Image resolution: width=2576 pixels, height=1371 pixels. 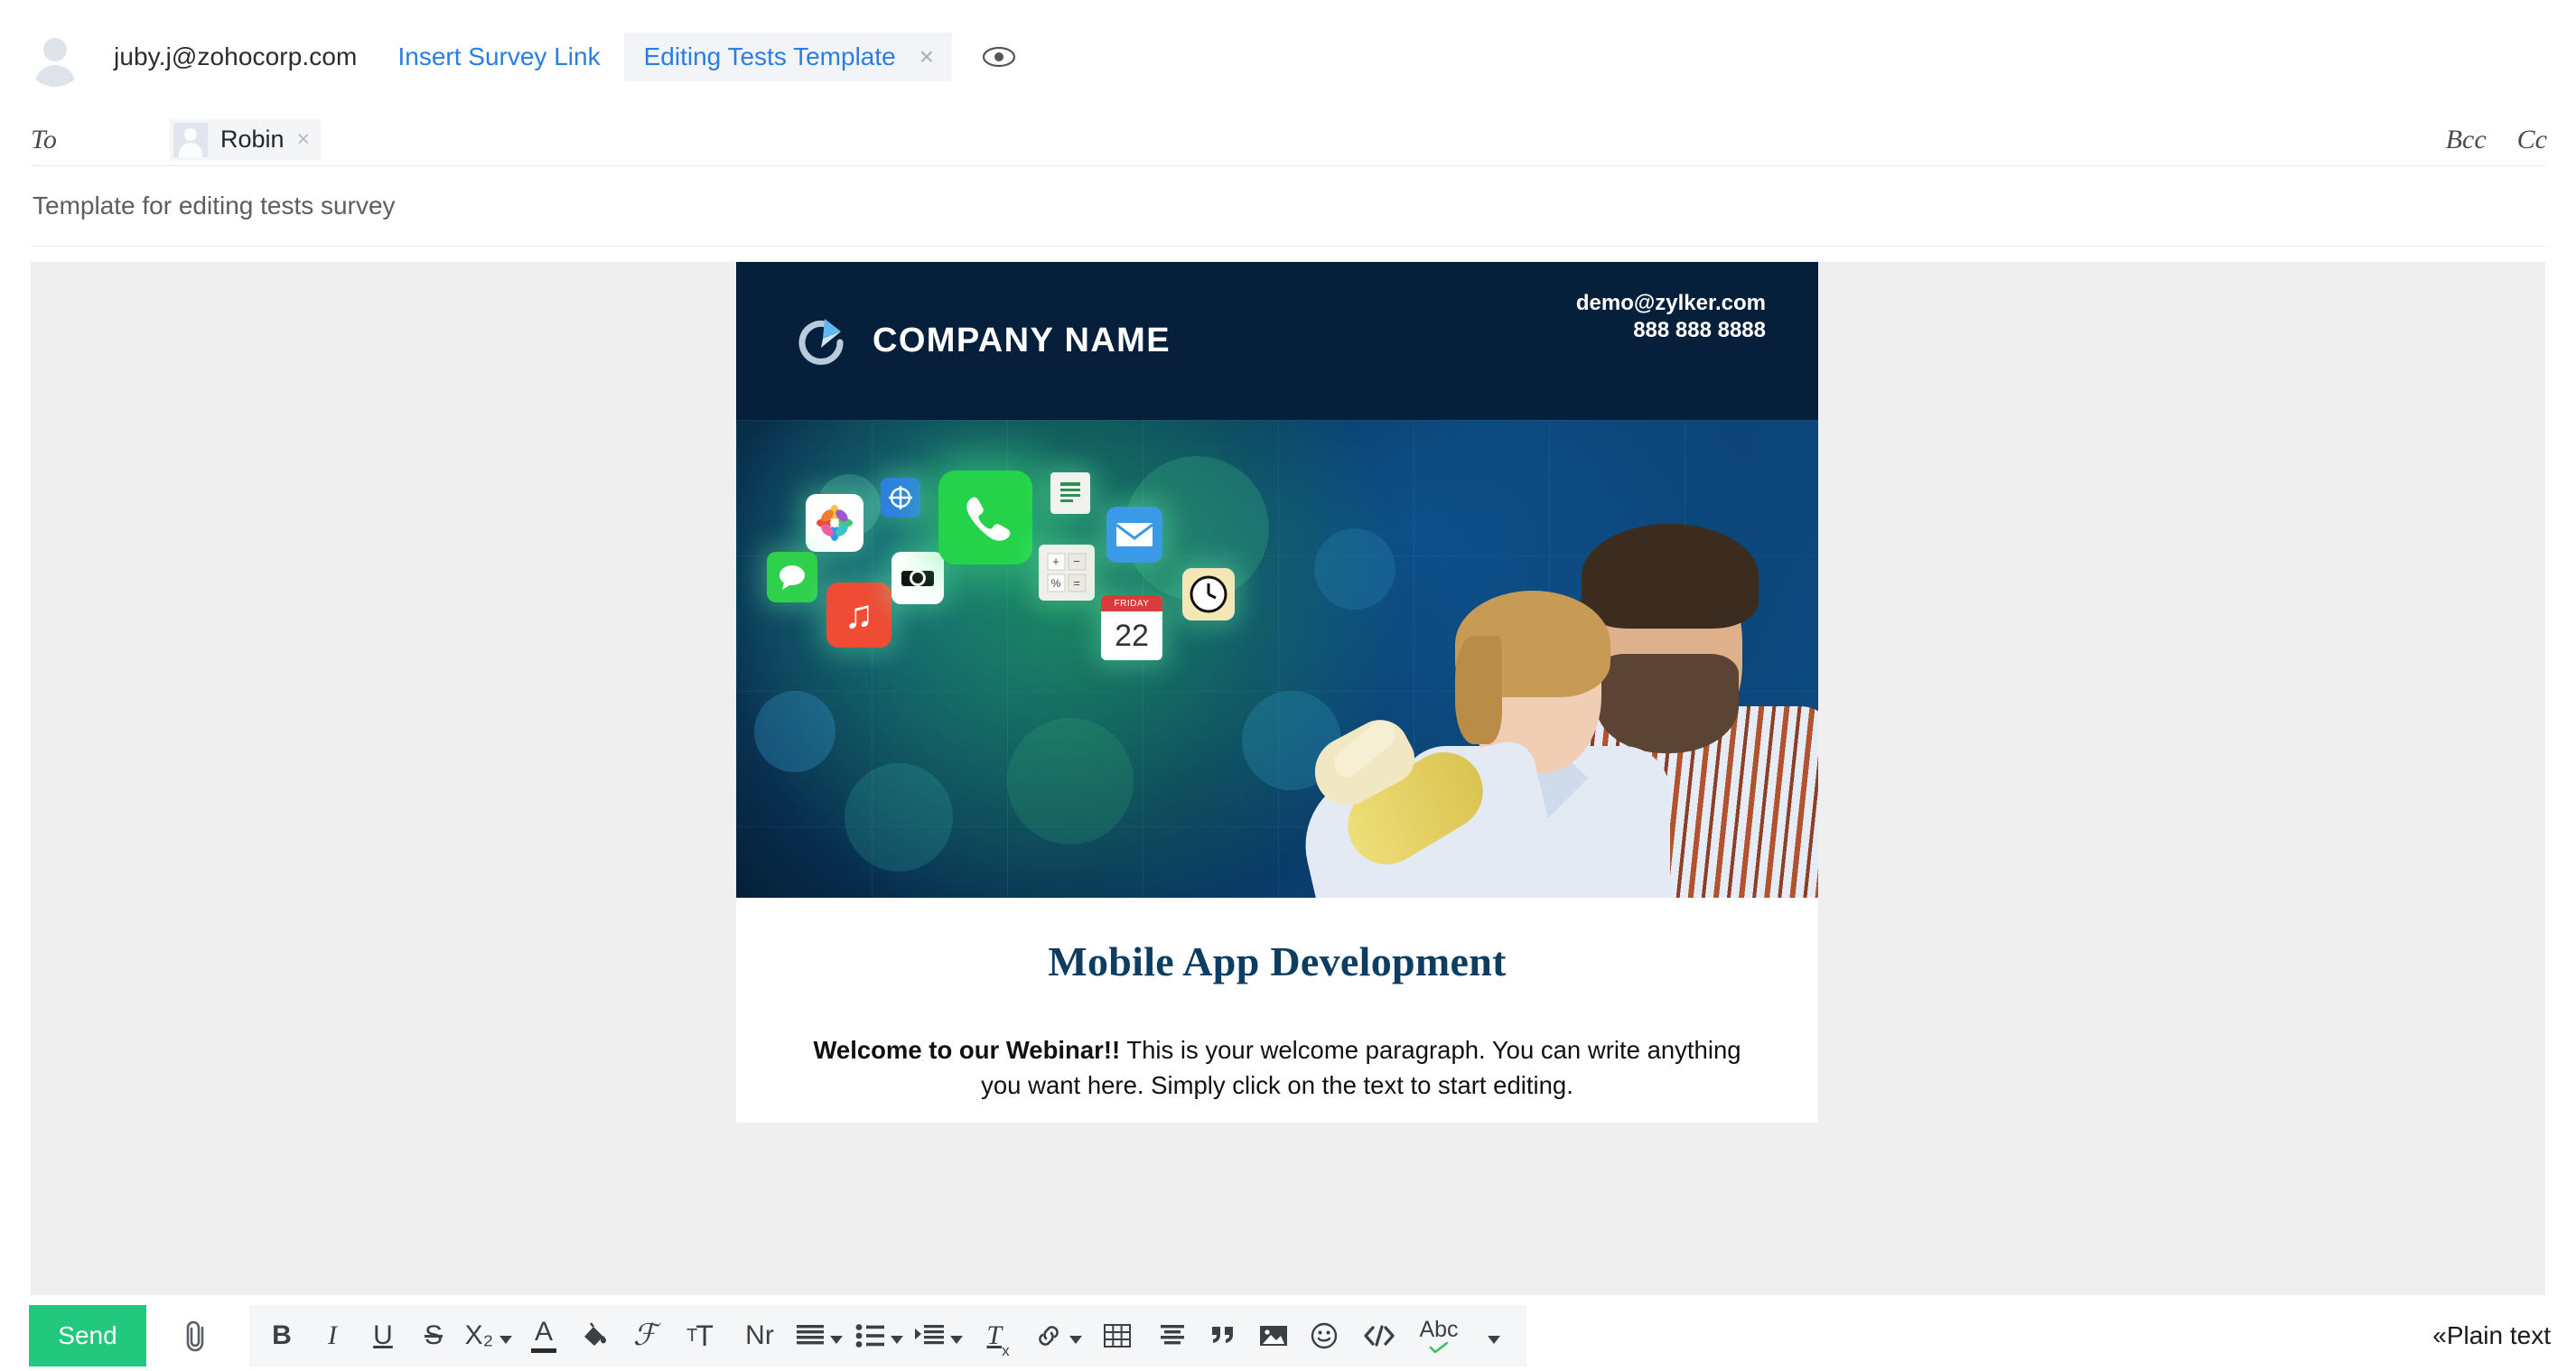 I want to click on strikethrough-button: S, so click(x=433, y=1335).